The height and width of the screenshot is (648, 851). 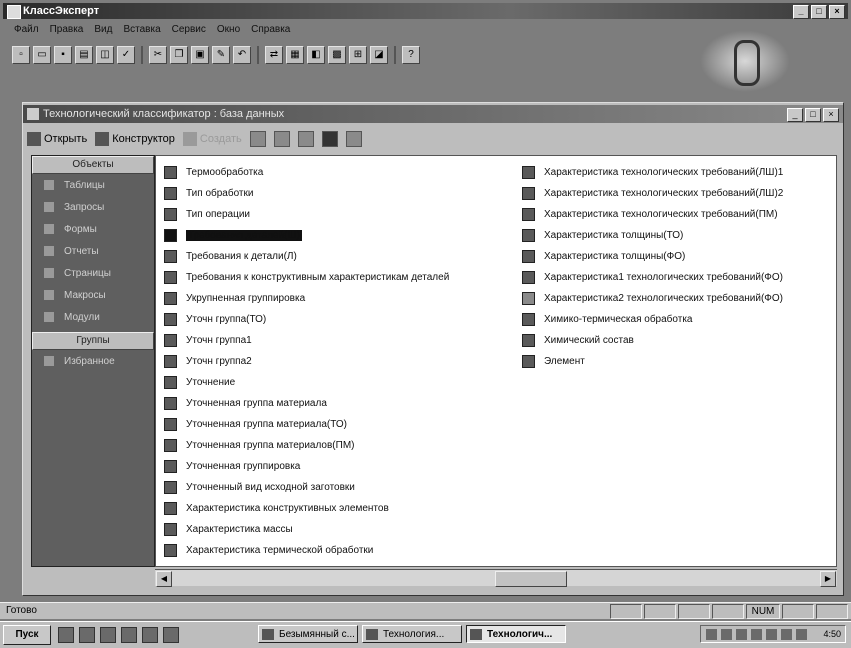 What do you see at coordinates (93, 229) in the screenshot?
I see `sidebar-item-forms: Формы` at bounding box center [93, 229].